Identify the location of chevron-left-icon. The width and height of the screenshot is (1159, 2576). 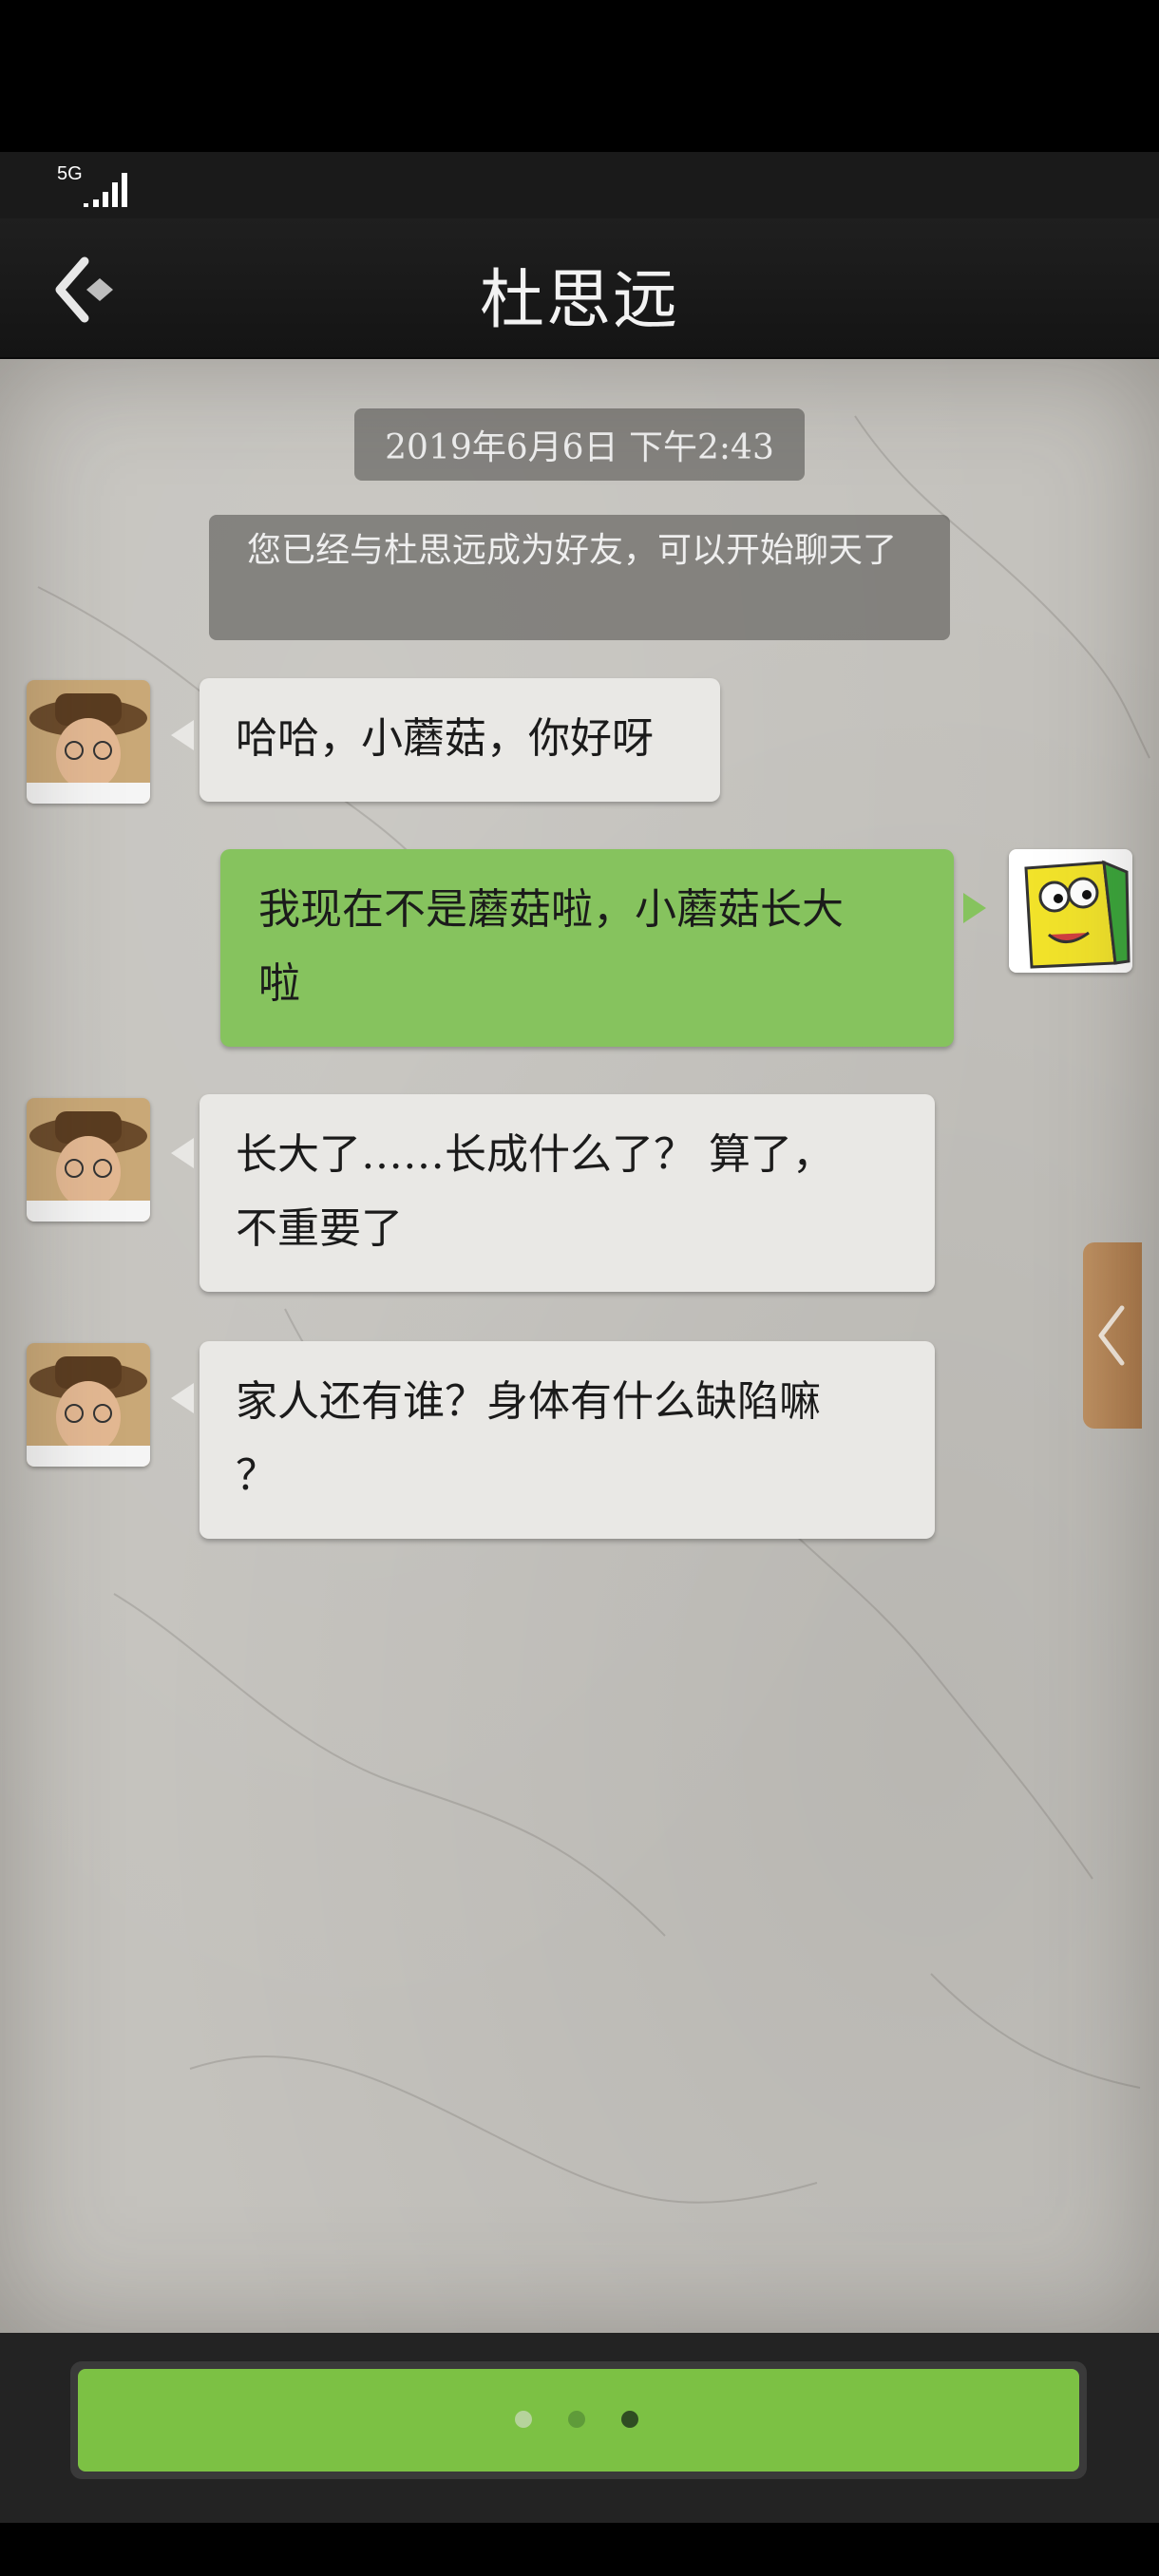
(1111, 1335).